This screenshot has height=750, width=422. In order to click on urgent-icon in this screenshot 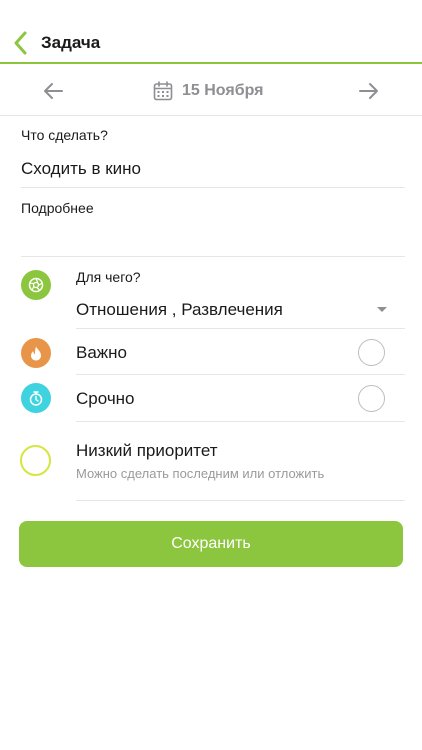, I will do `click(36, 398)`.